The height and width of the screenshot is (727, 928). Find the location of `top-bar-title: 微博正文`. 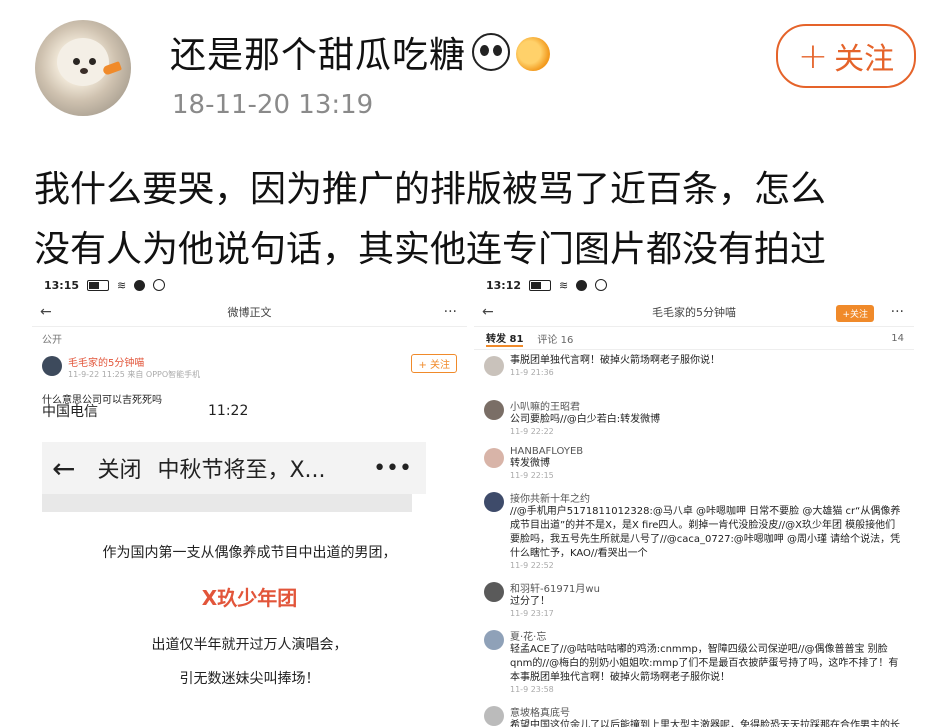

top-bar-title: 微博正文 is located at coordinates (249, 312).